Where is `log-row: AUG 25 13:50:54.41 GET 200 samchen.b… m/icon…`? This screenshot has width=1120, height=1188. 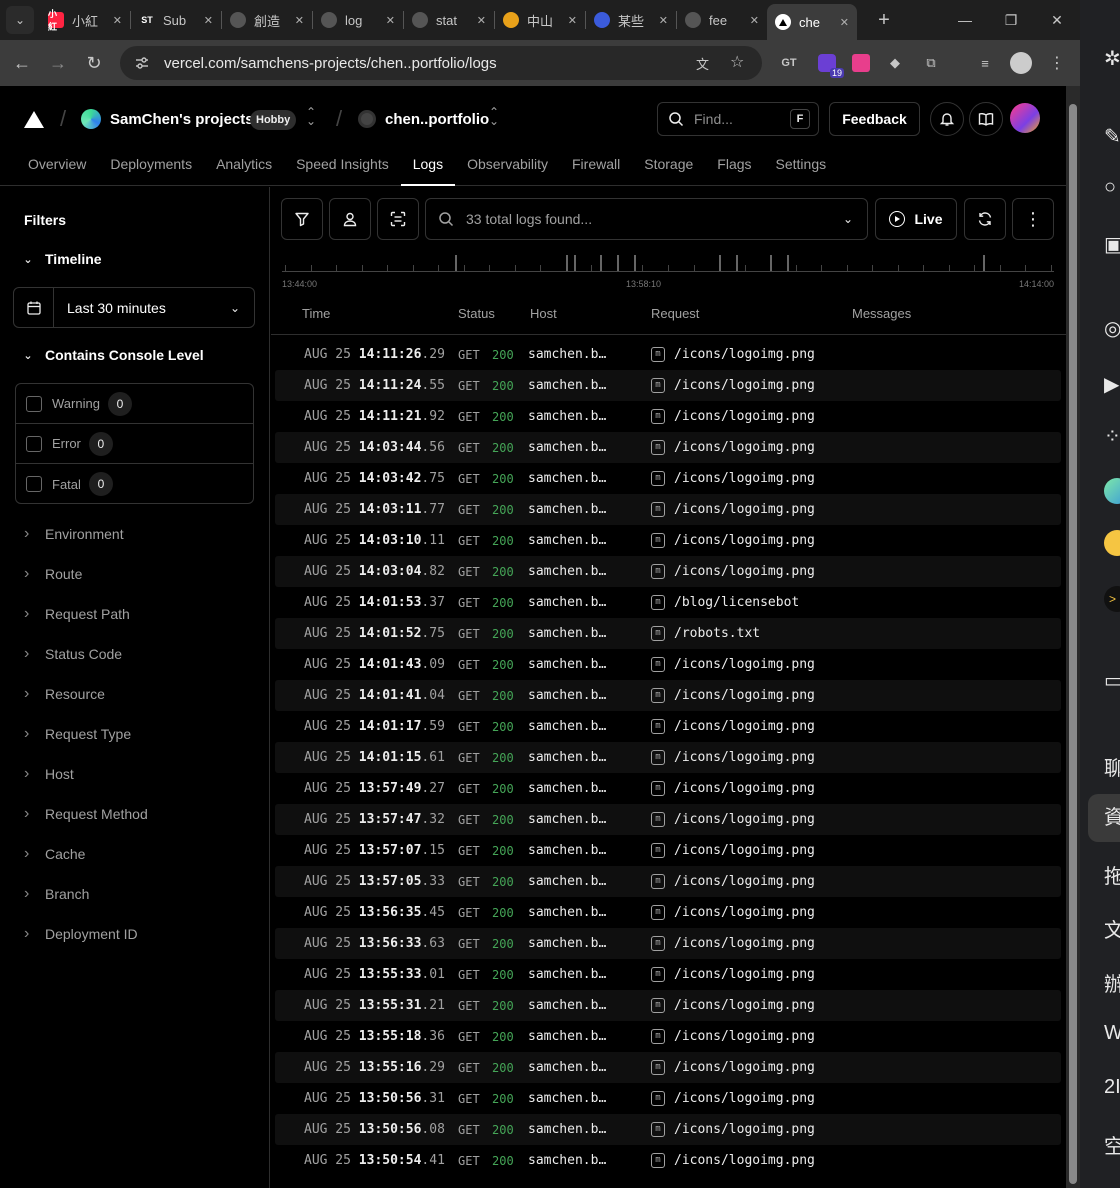 log-row: AUG 25 13:50:54.41 GET 200 samchen.b… m/icon… is located at coordinates (668, 1160).